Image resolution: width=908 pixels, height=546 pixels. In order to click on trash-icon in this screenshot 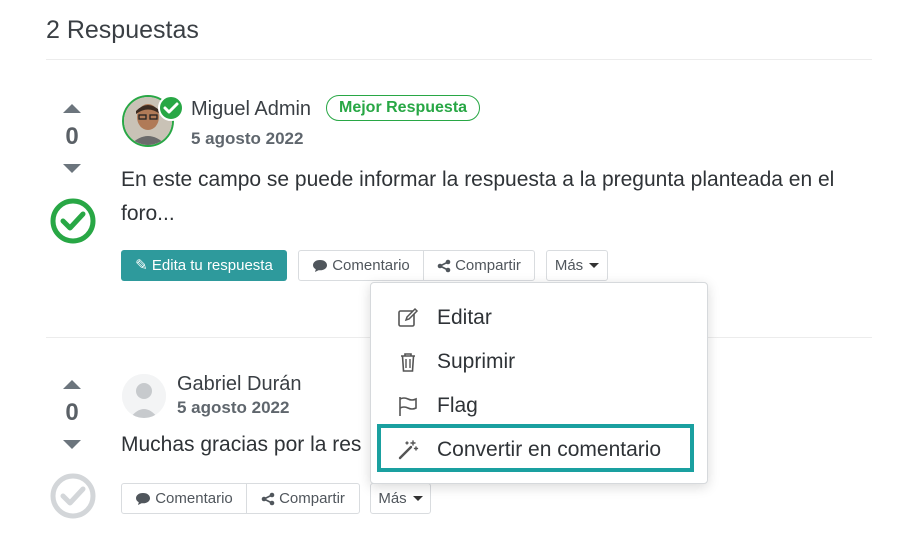, I will do `click(408, 362)`.